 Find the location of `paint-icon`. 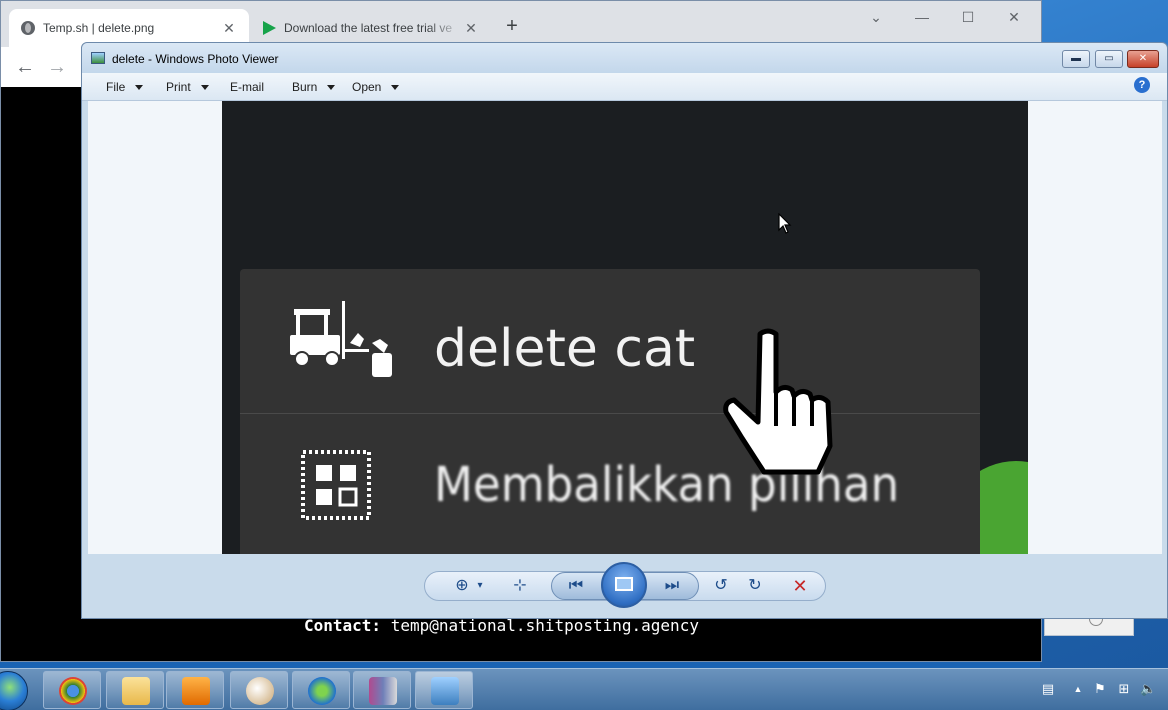

paint-icon is located at coordinates (260, 691).